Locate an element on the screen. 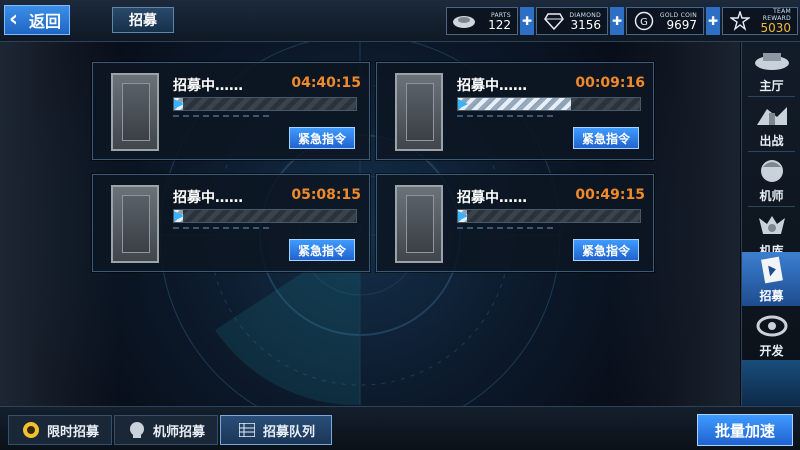 This screenshot has height=450, width=800. recruit-timer: 00:49:15 is located at coordinates (610, 195).